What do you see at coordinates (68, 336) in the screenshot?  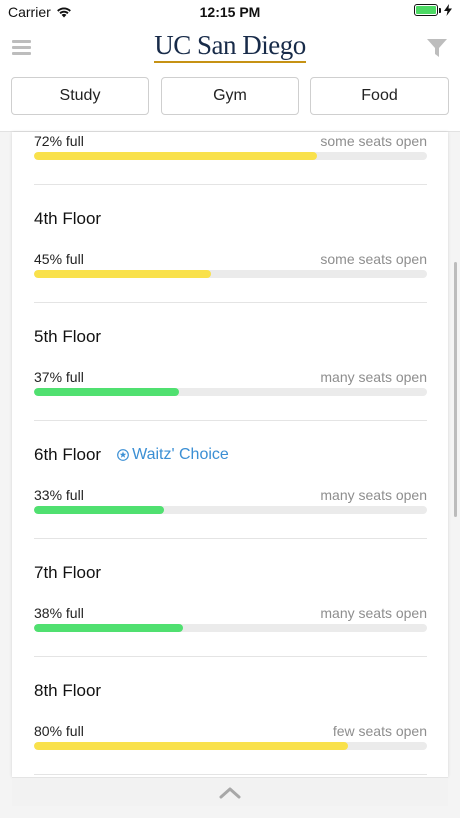 I see `floor-name: 5th Floor` at bounding box center [68, 336].